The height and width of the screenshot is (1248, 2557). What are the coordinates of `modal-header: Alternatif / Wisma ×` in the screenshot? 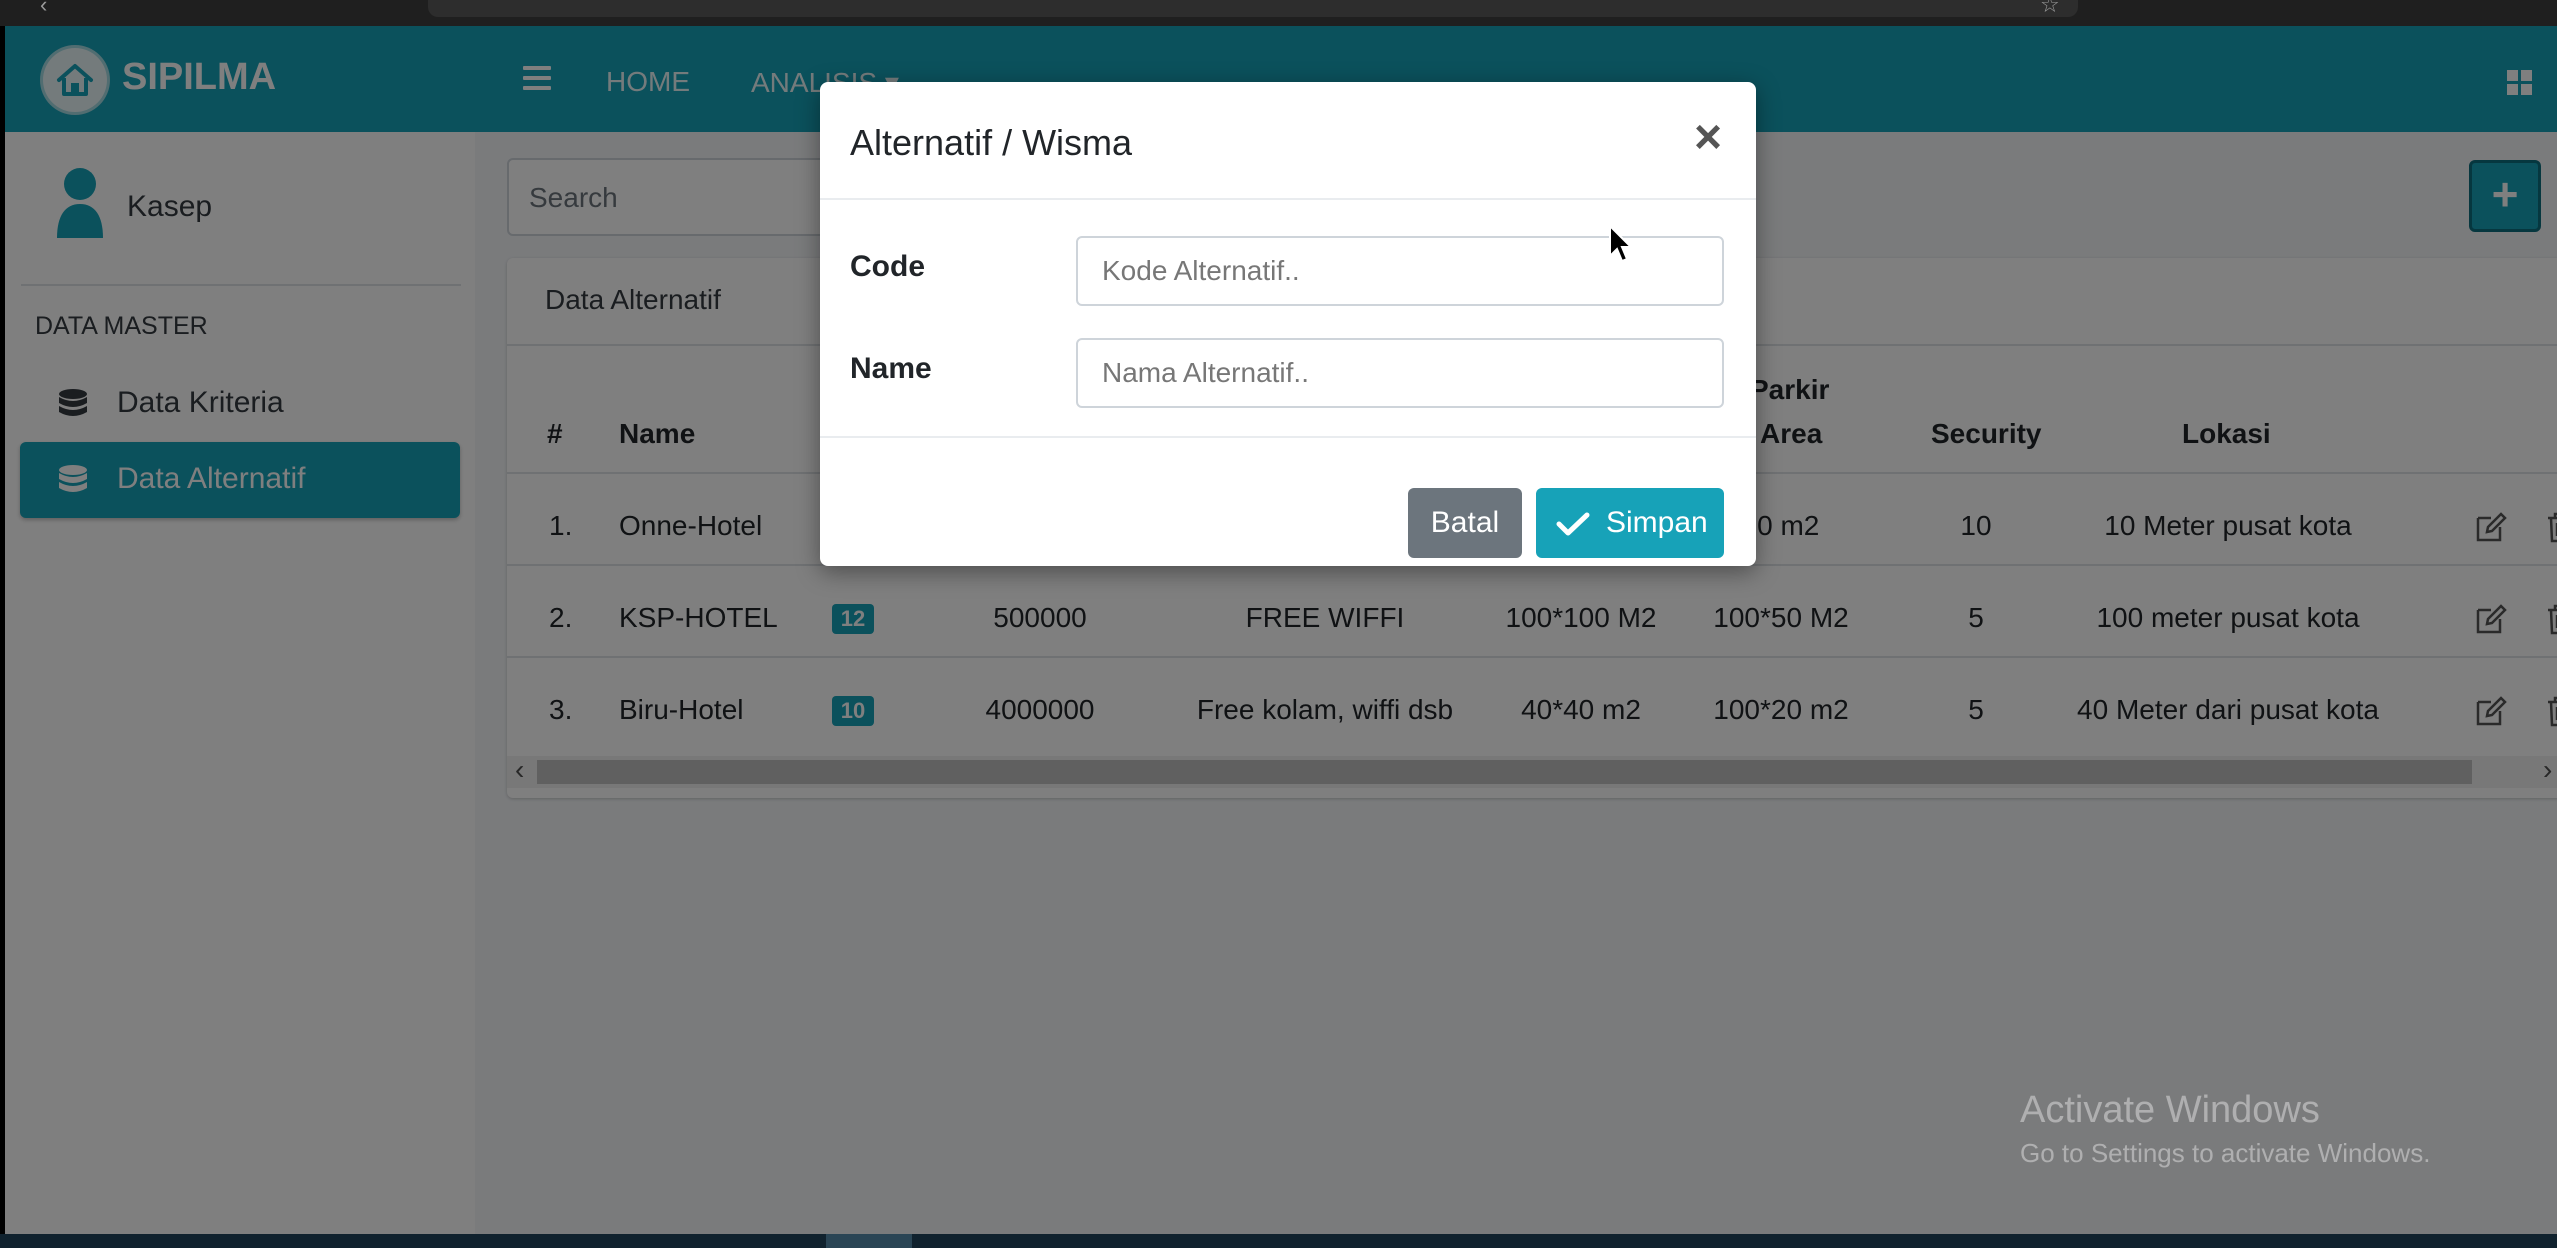 It's located at (1288, 141).